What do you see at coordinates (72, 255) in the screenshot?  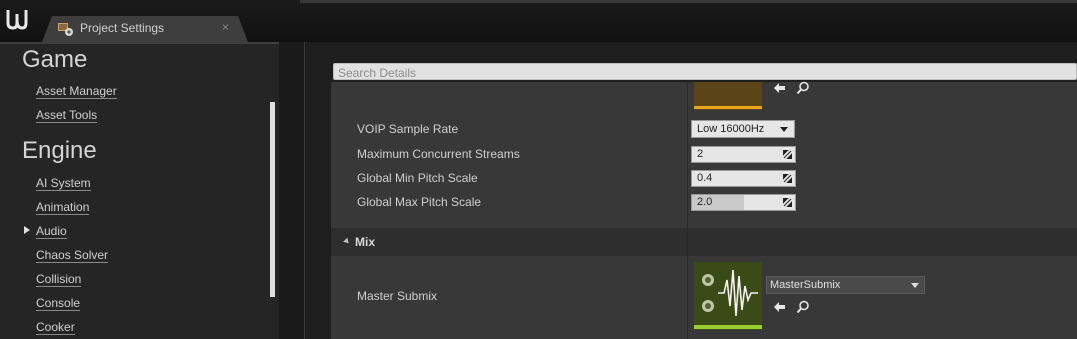 I see `sidebar-item-chaos-solver: Chaos Solver` at bounding box center [72, 255].